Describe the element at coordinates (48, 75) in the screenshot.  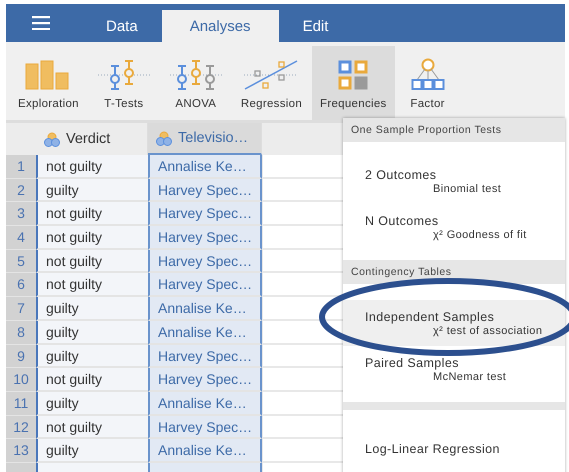
I see `bar-chart-icon` at that location.